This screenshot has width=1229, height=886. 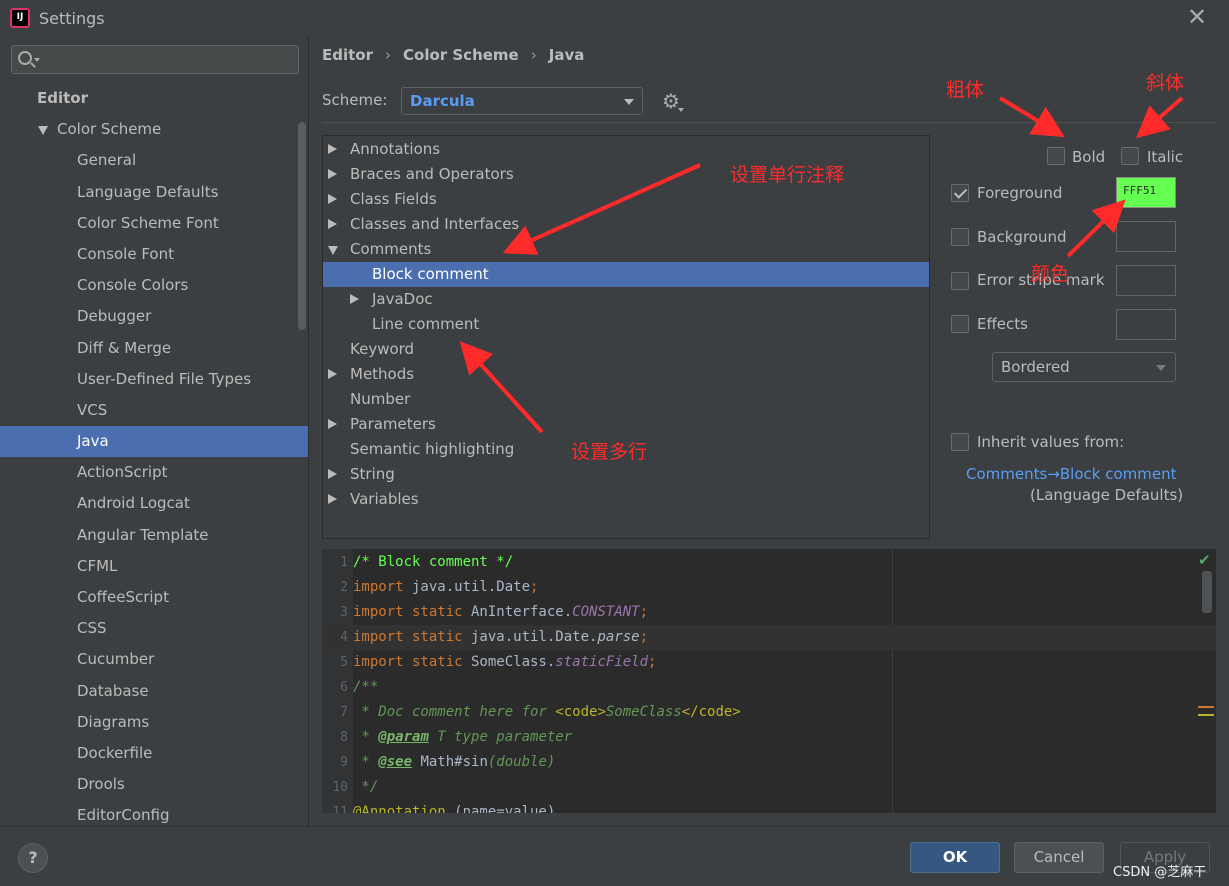 What do you see at coordinates (154, 597) in the screenshot?
I see `sidebar-item-coffeescript: CoffeeScript` at bounding box center [154, 597].